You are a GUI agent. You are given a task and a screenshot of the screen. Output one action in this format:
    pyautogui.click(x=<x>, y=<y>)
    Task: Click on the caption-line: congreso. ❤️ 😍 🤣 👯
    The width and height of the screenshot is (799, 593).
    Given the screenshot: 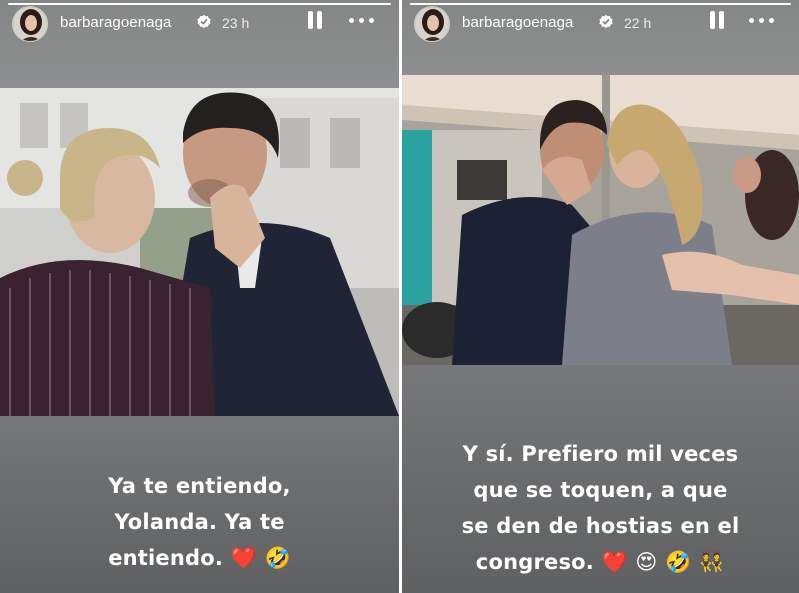 What is the action you would take?
    pyautogui.click(x=600, y=562)
    